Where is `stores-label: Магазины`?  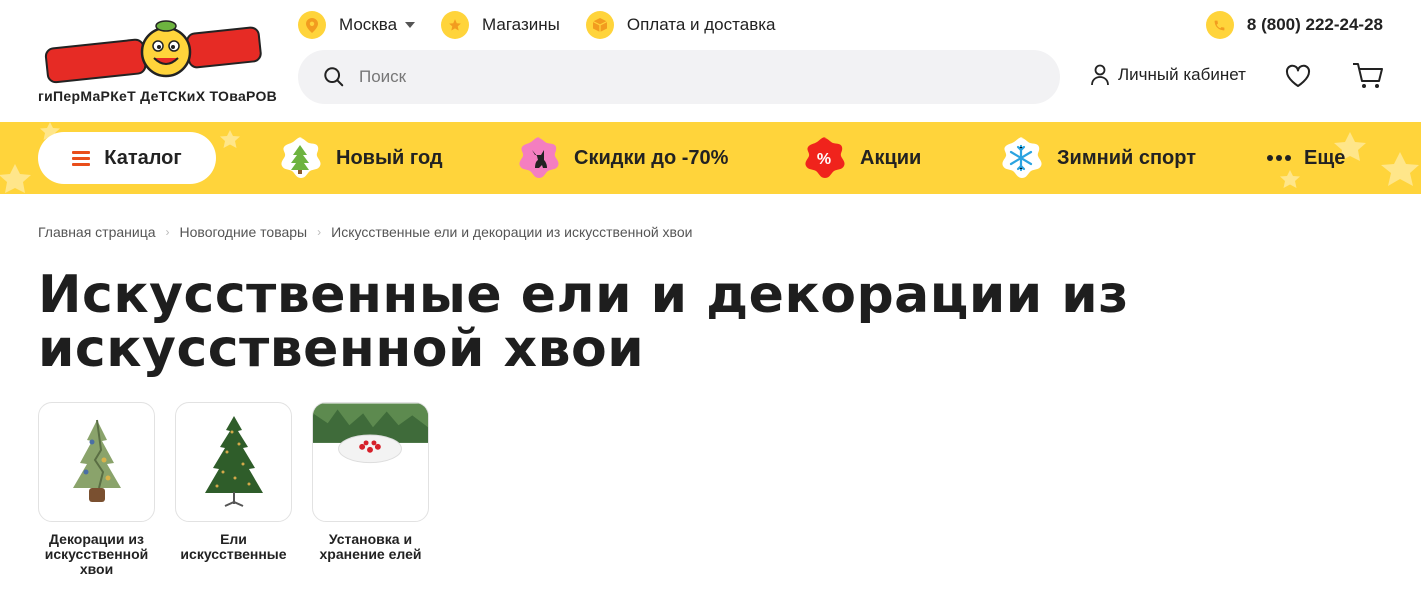 stores-label: Магазины is located at coordinates (521, 24).